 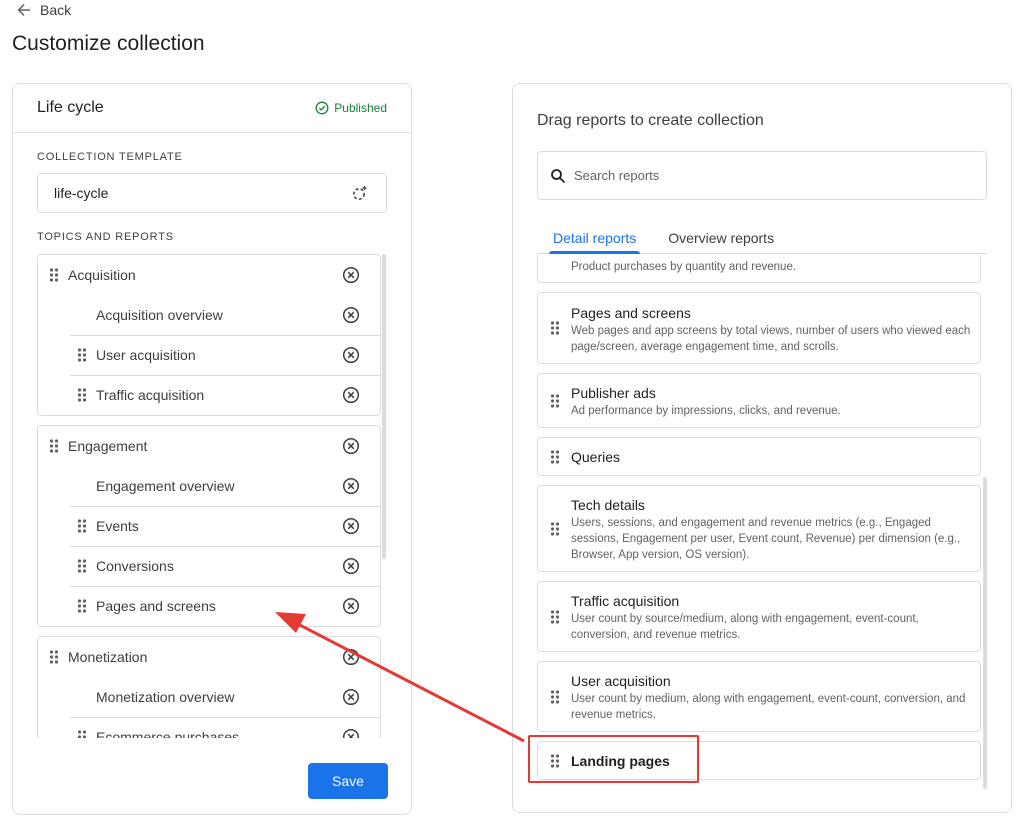 I want to click on topic-row: Acquisition, so click(x=209, y=275).